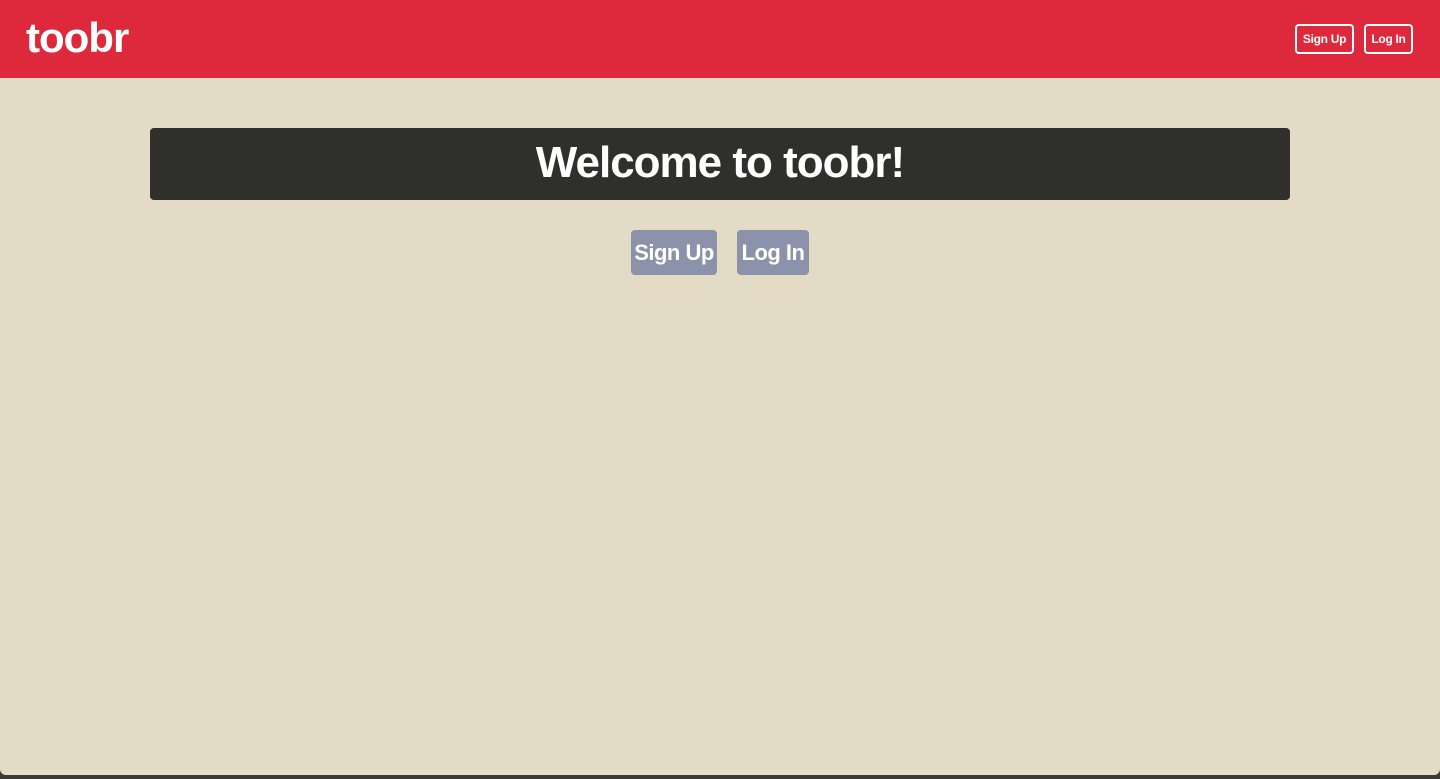 The height and width of the screenshot is (779, 1440). Describe the element at coordinates (674, 252) in the screenshot. I see `sign-up-button: Sign Up` at that location.